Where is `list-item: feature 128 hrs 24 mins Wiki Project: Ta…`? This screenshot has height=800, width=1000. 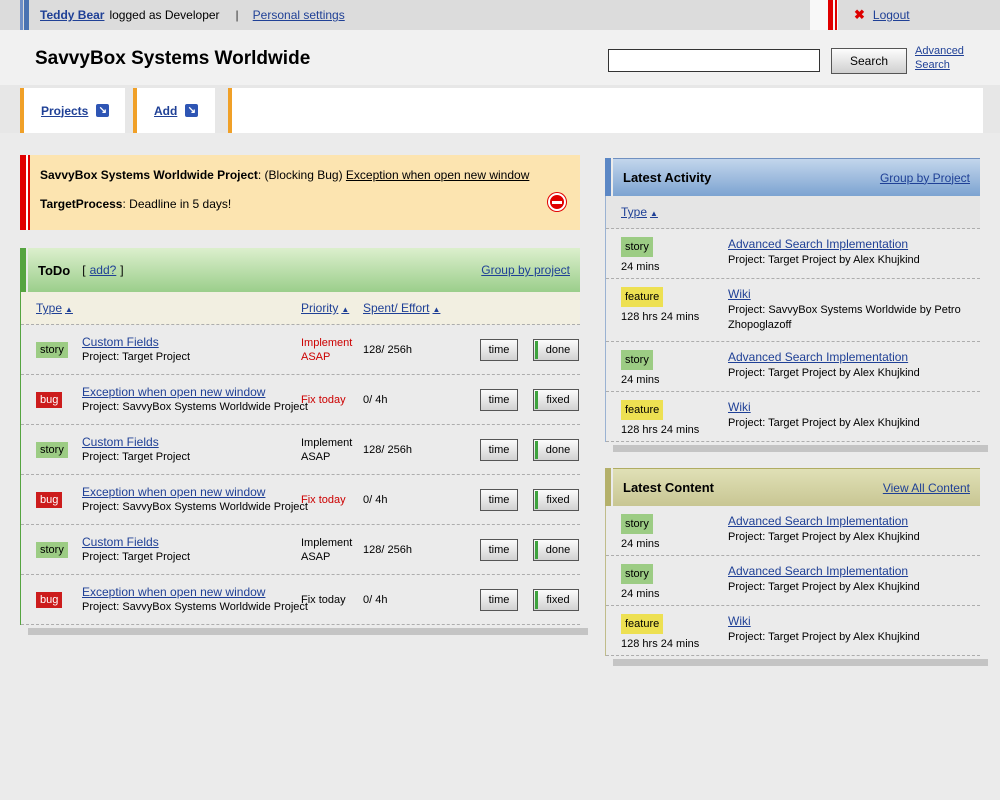 list-item: feature 128 hrs 24 mins Wiki Project: Ta… is located at coordinates (793, 631).